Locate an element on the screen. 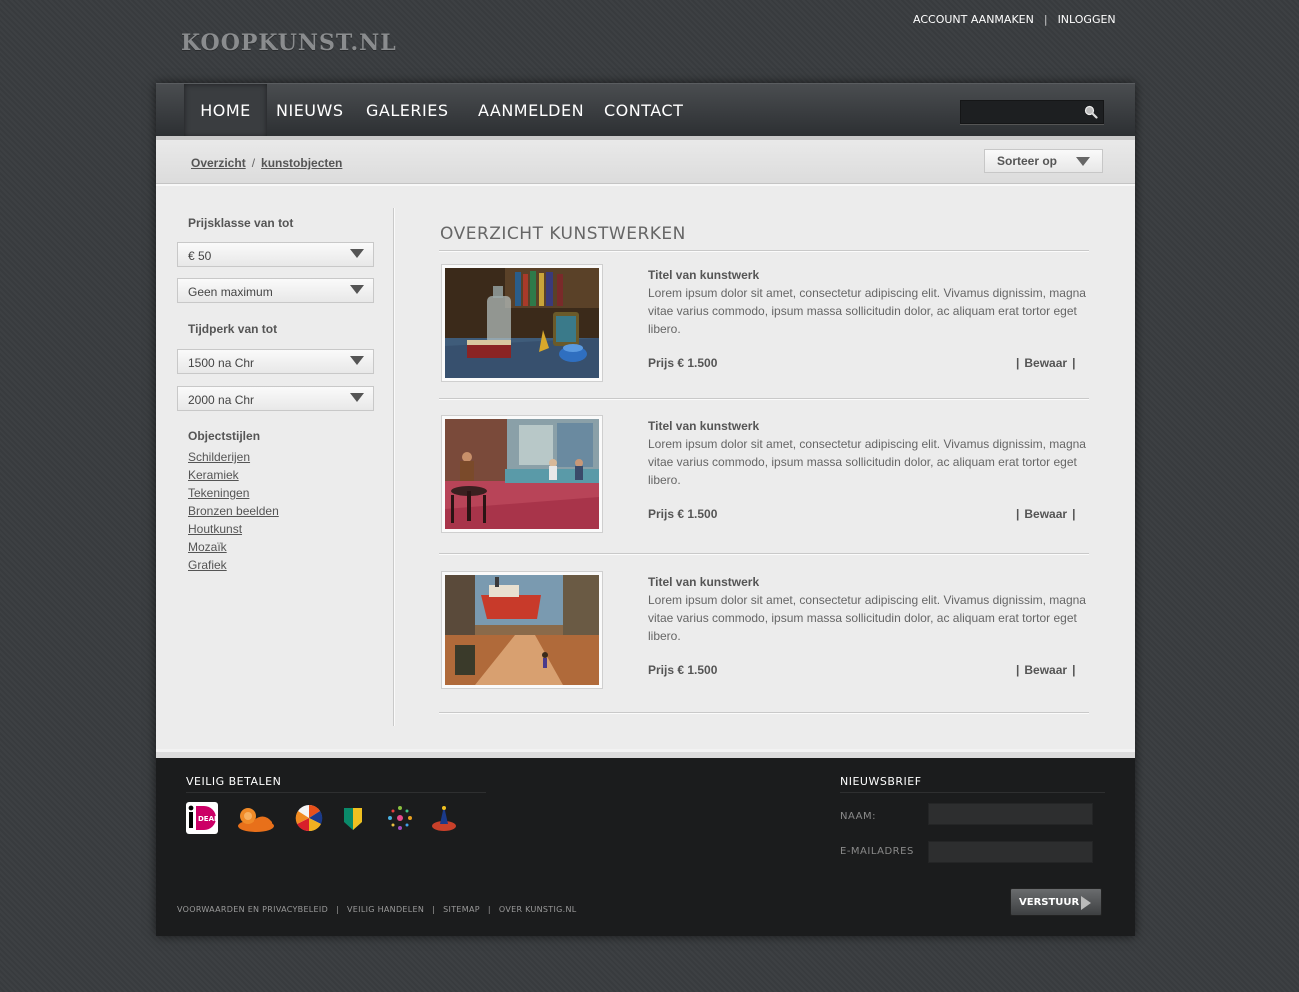  list-item: Mozaïk is located at coordinates (233, 547).